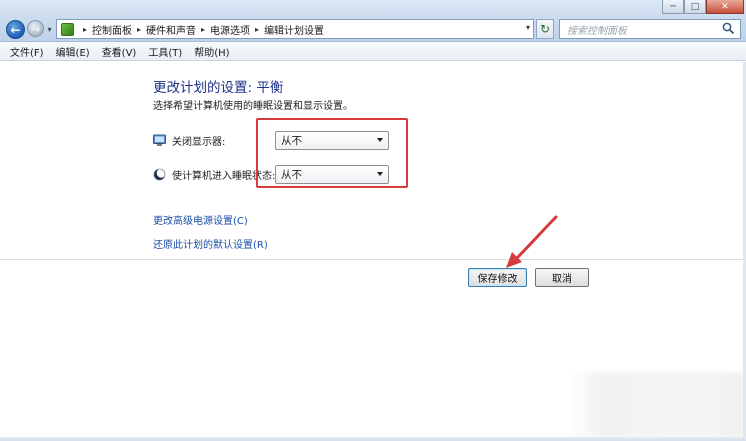  What do you see at coordinates (73, 51) in the screenshot?
I see `menu-edit: 编辑(E)` at bounding box center [73, 51].